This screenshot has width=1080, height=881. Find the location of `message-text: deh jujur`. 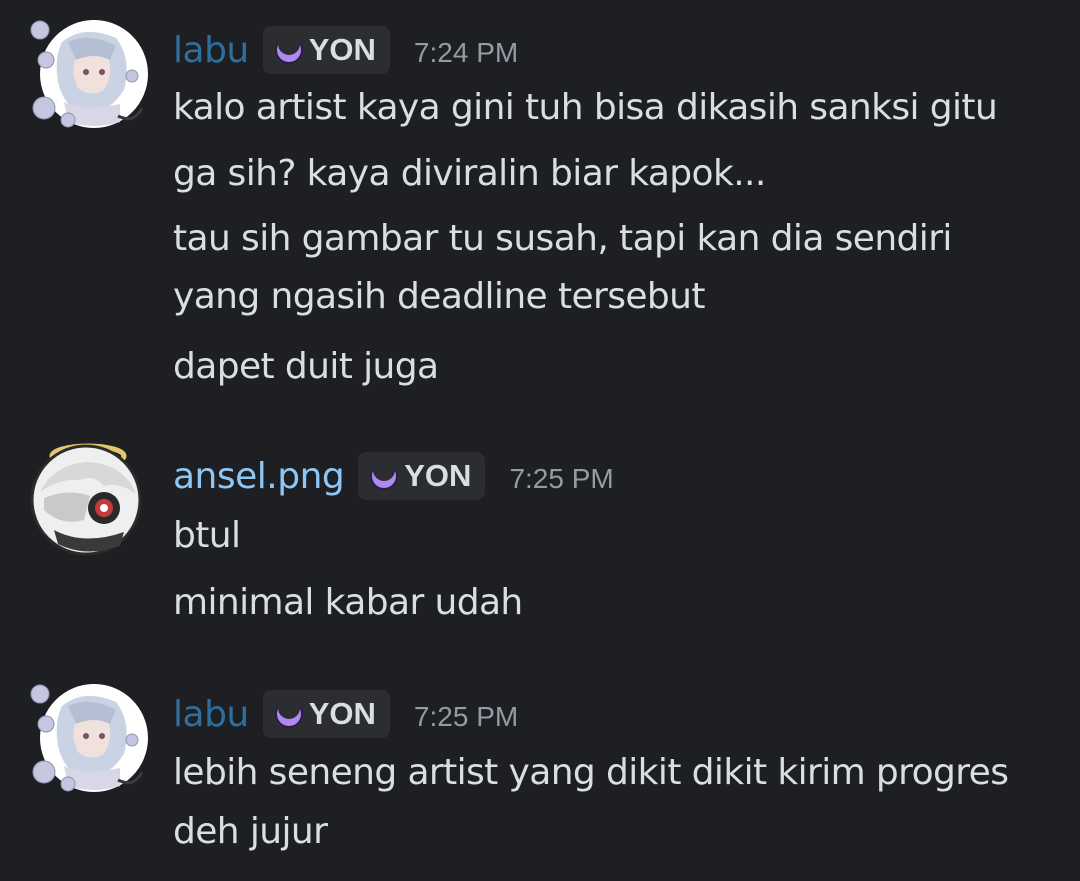

message-text: deh jujur is located at coordinates (250, 831).